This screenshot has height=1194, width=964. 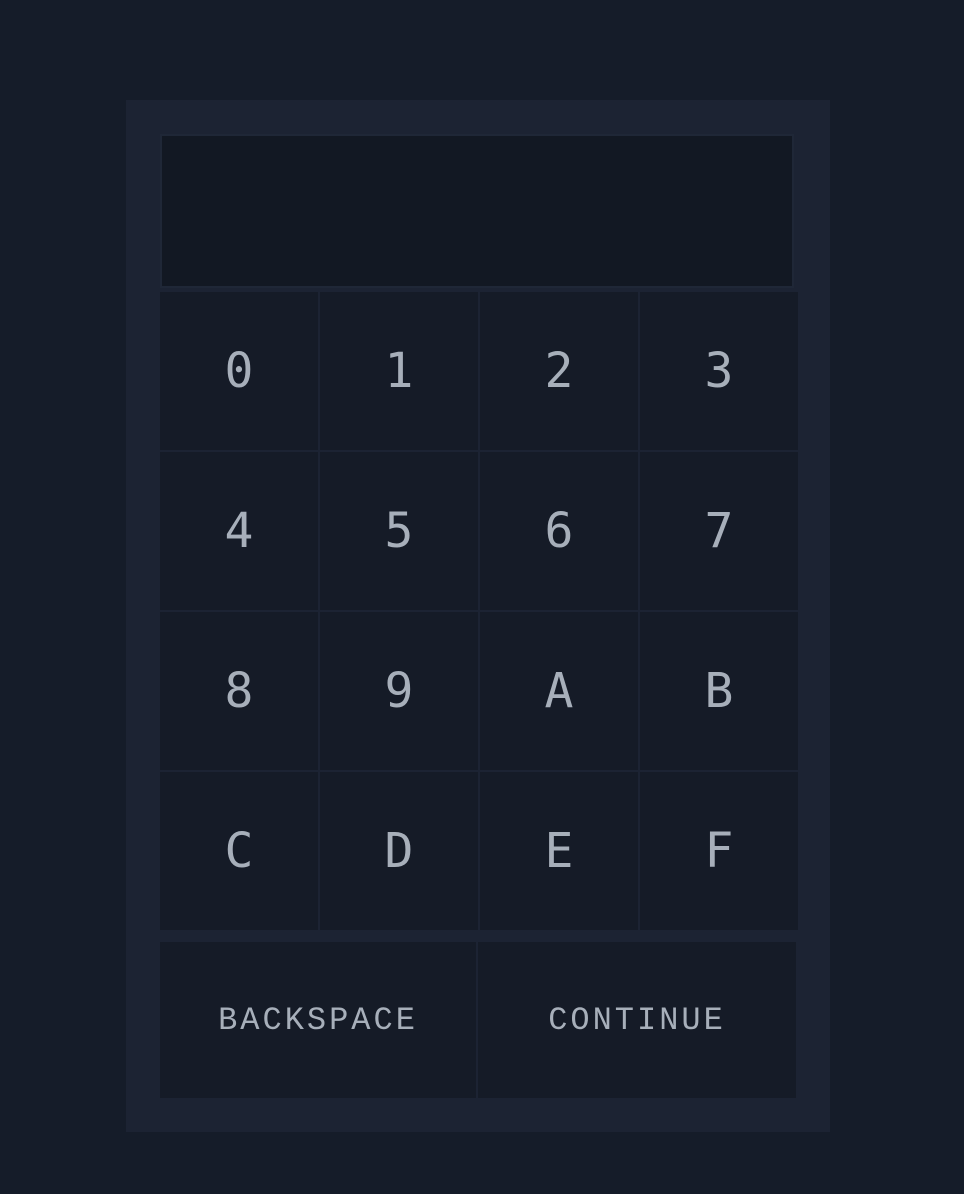 I want to click on key-c: C, so click(x=239, y=851).